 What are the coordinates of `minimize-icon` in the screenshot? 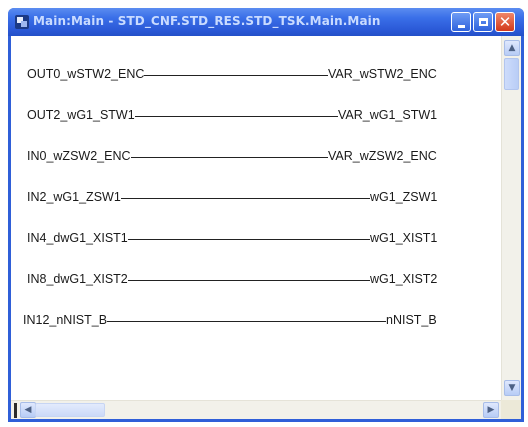 It's located at (461, 26).